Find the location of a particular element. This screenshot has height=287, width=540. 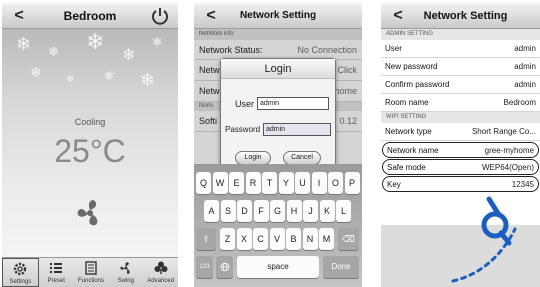

section-header: WIFI SETTING is located at coordinates (460, 117).